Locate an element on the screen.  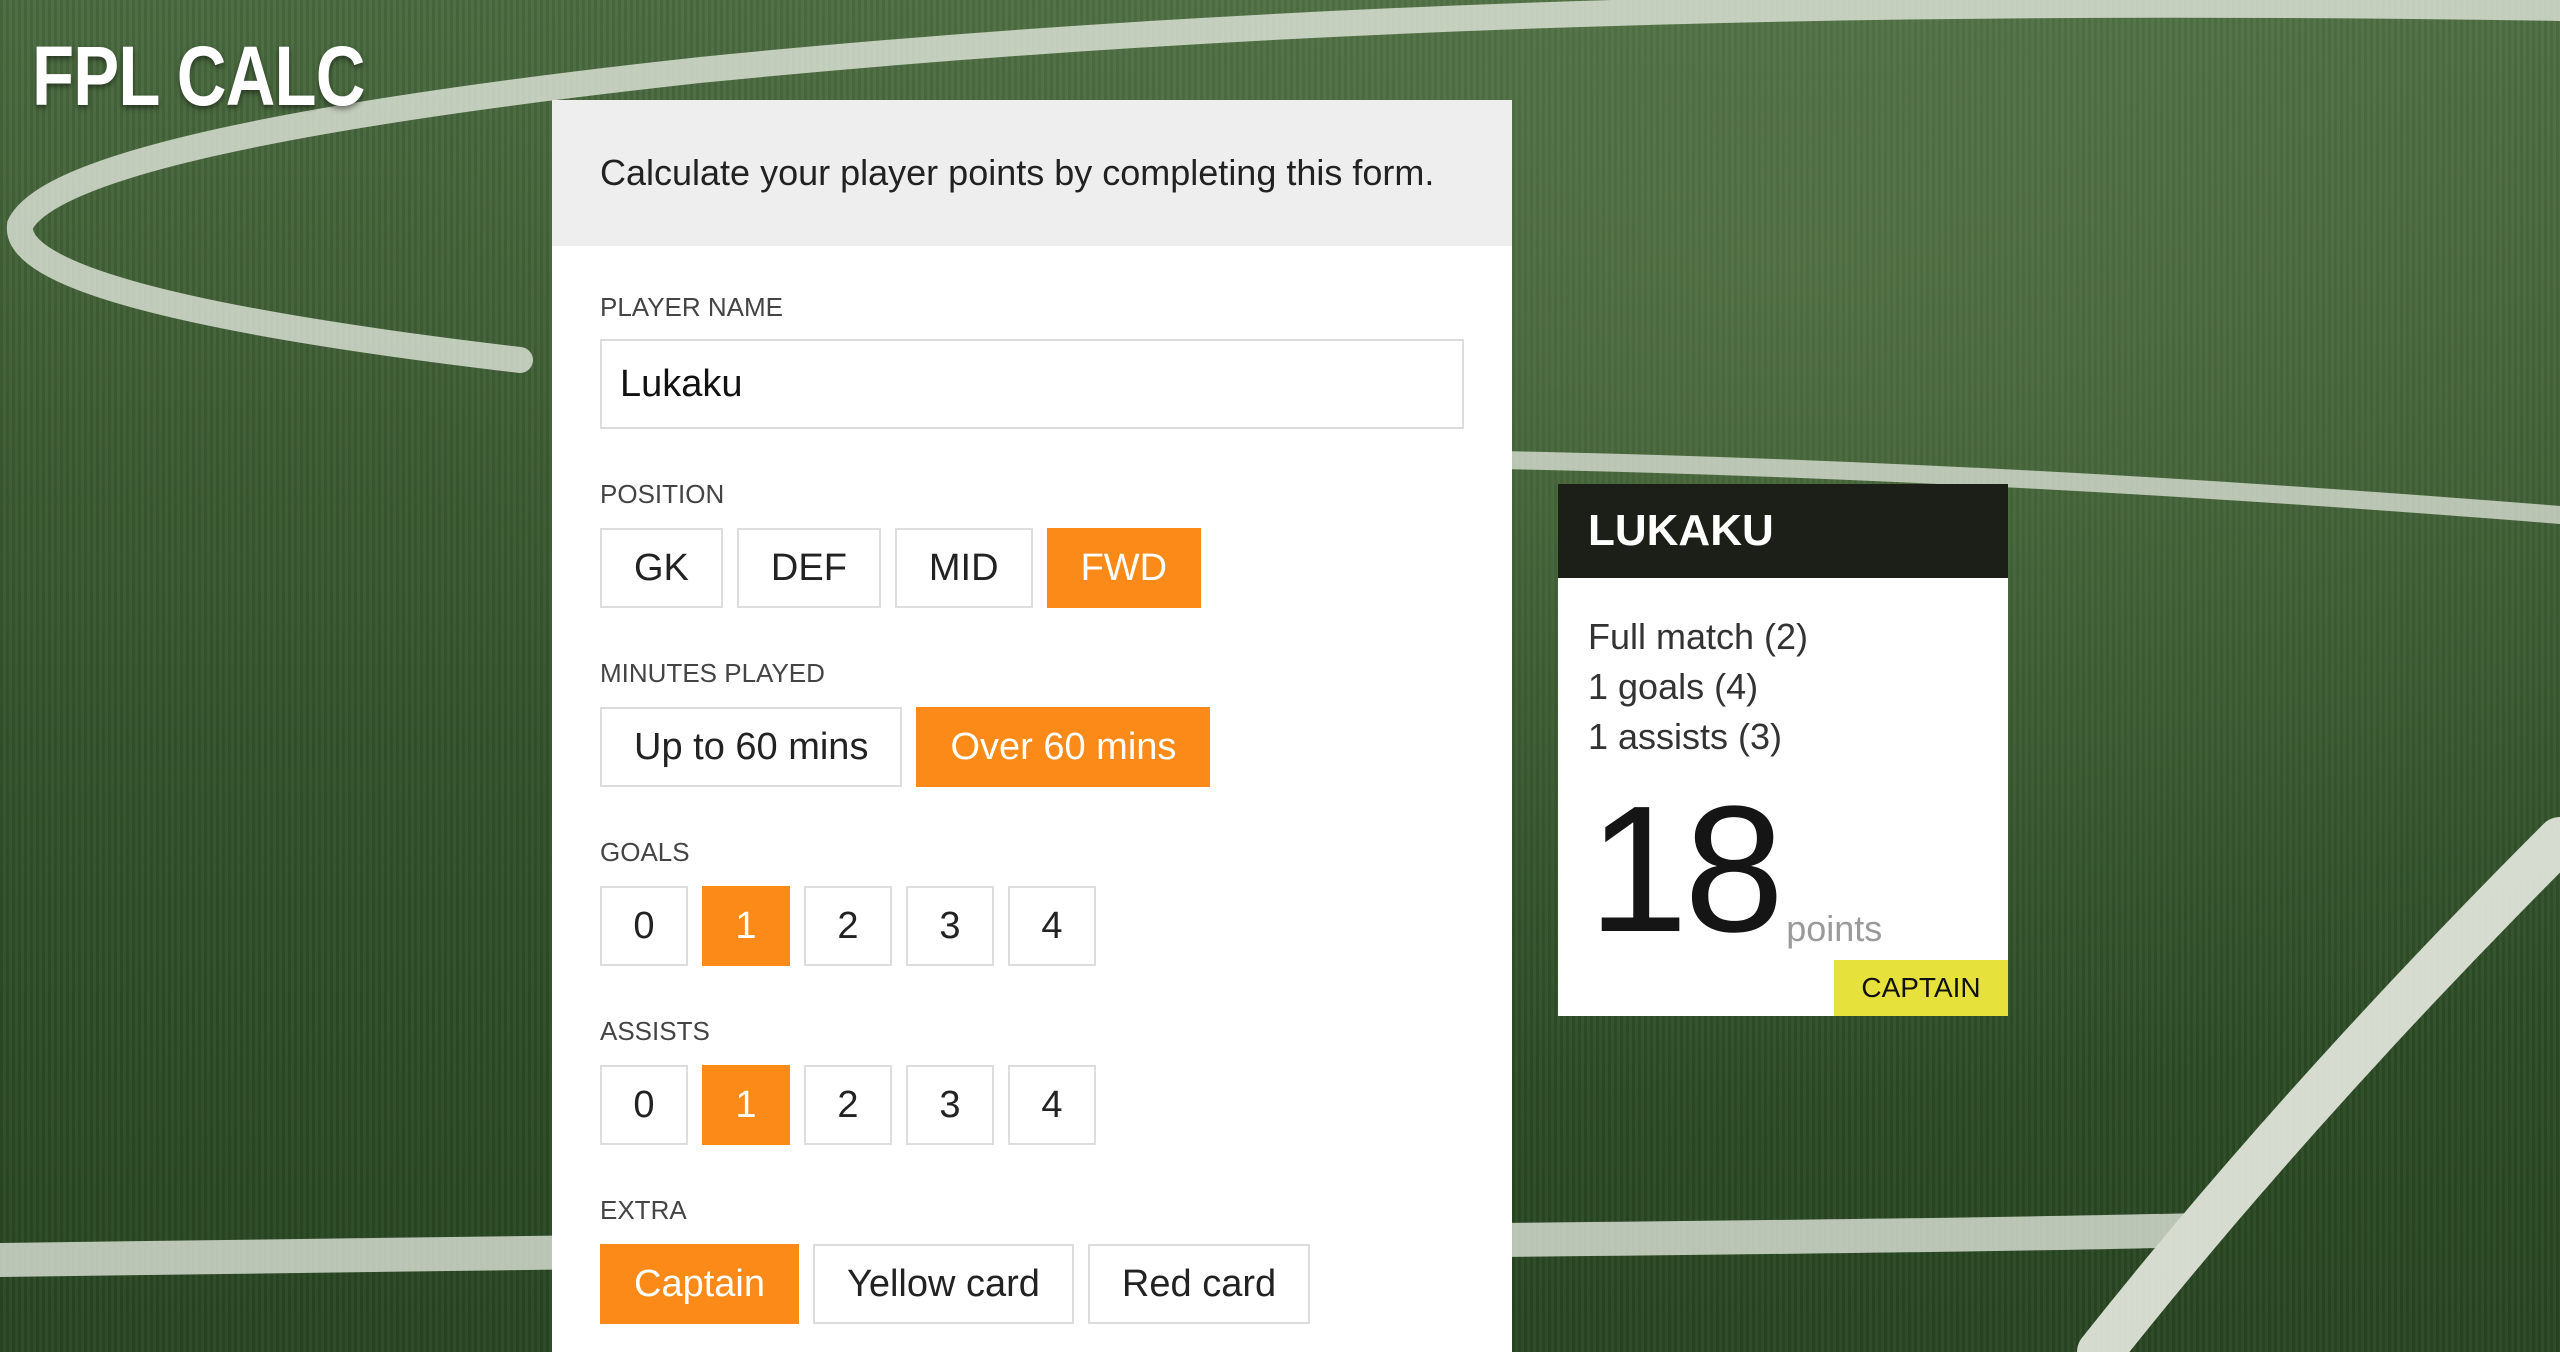
breakdown-item: Full match (2) is located at coordinates (1698, 636).